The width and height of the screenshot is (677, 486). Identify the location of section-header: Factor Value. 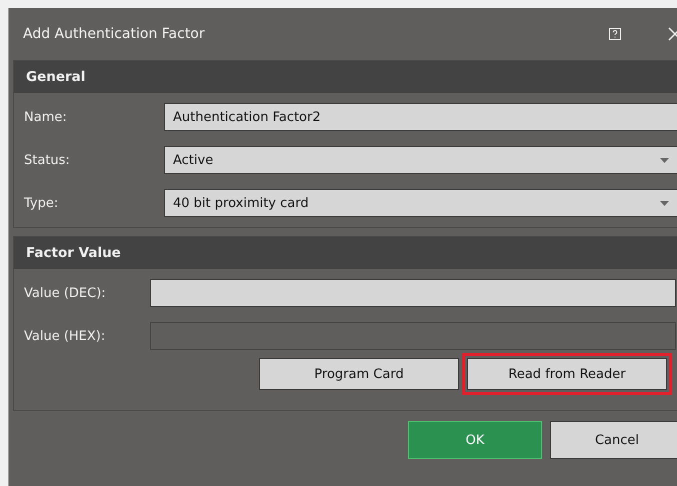
(345, 253).